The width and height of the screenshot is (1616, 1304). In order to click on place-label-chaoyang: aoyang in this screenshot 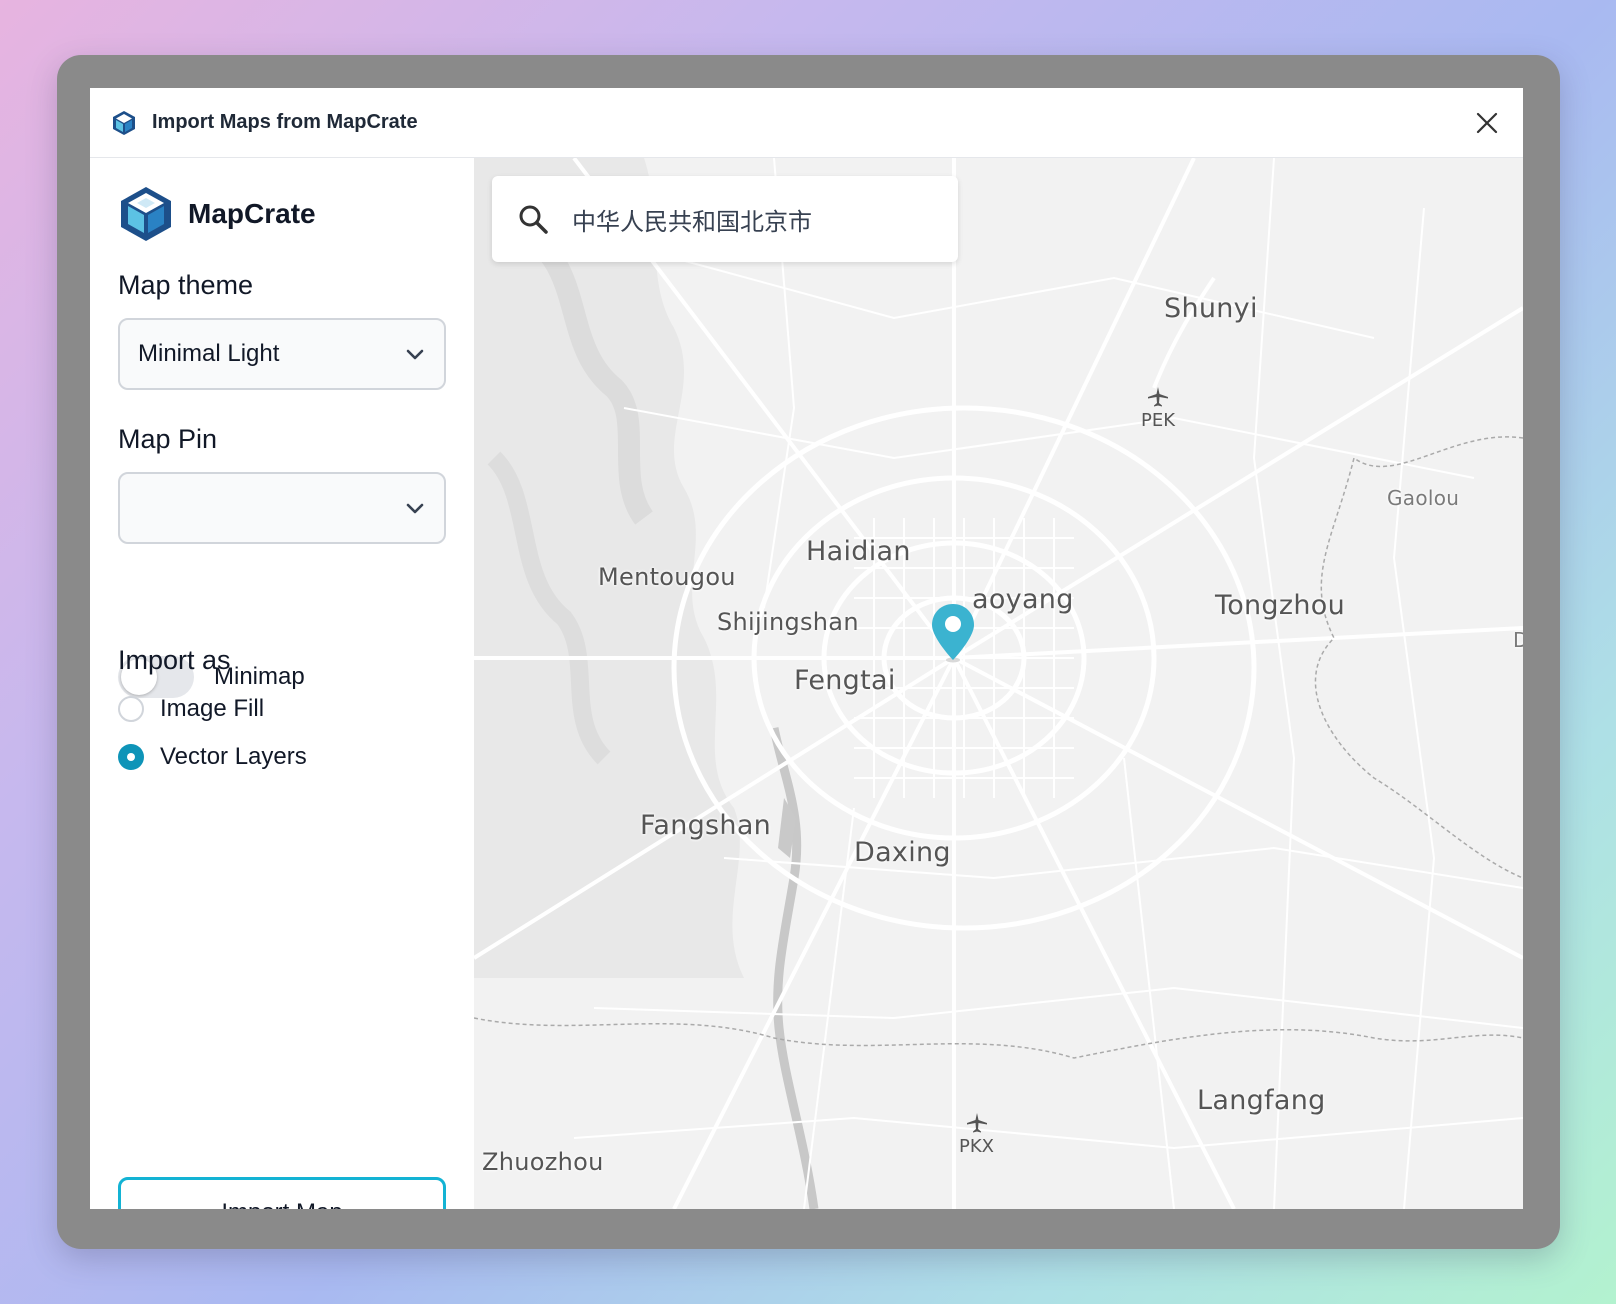, I will do `click(1023, 599)`.